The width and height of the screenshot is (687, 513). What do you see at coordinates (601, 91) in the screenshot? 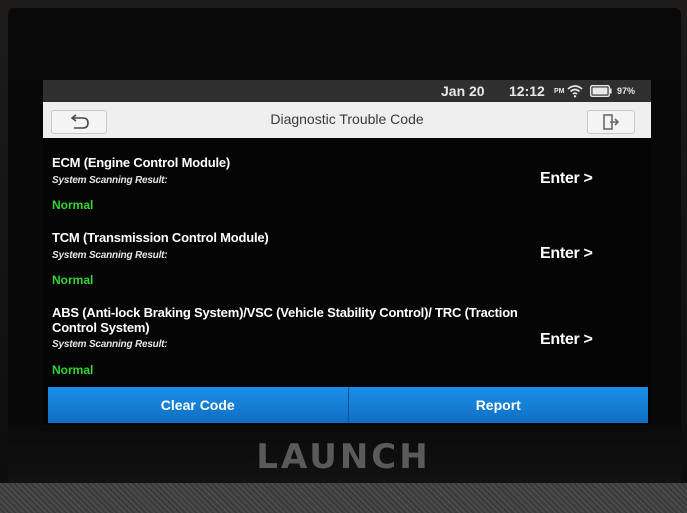
I see `battery-icon` at bounding box center [601, 91].